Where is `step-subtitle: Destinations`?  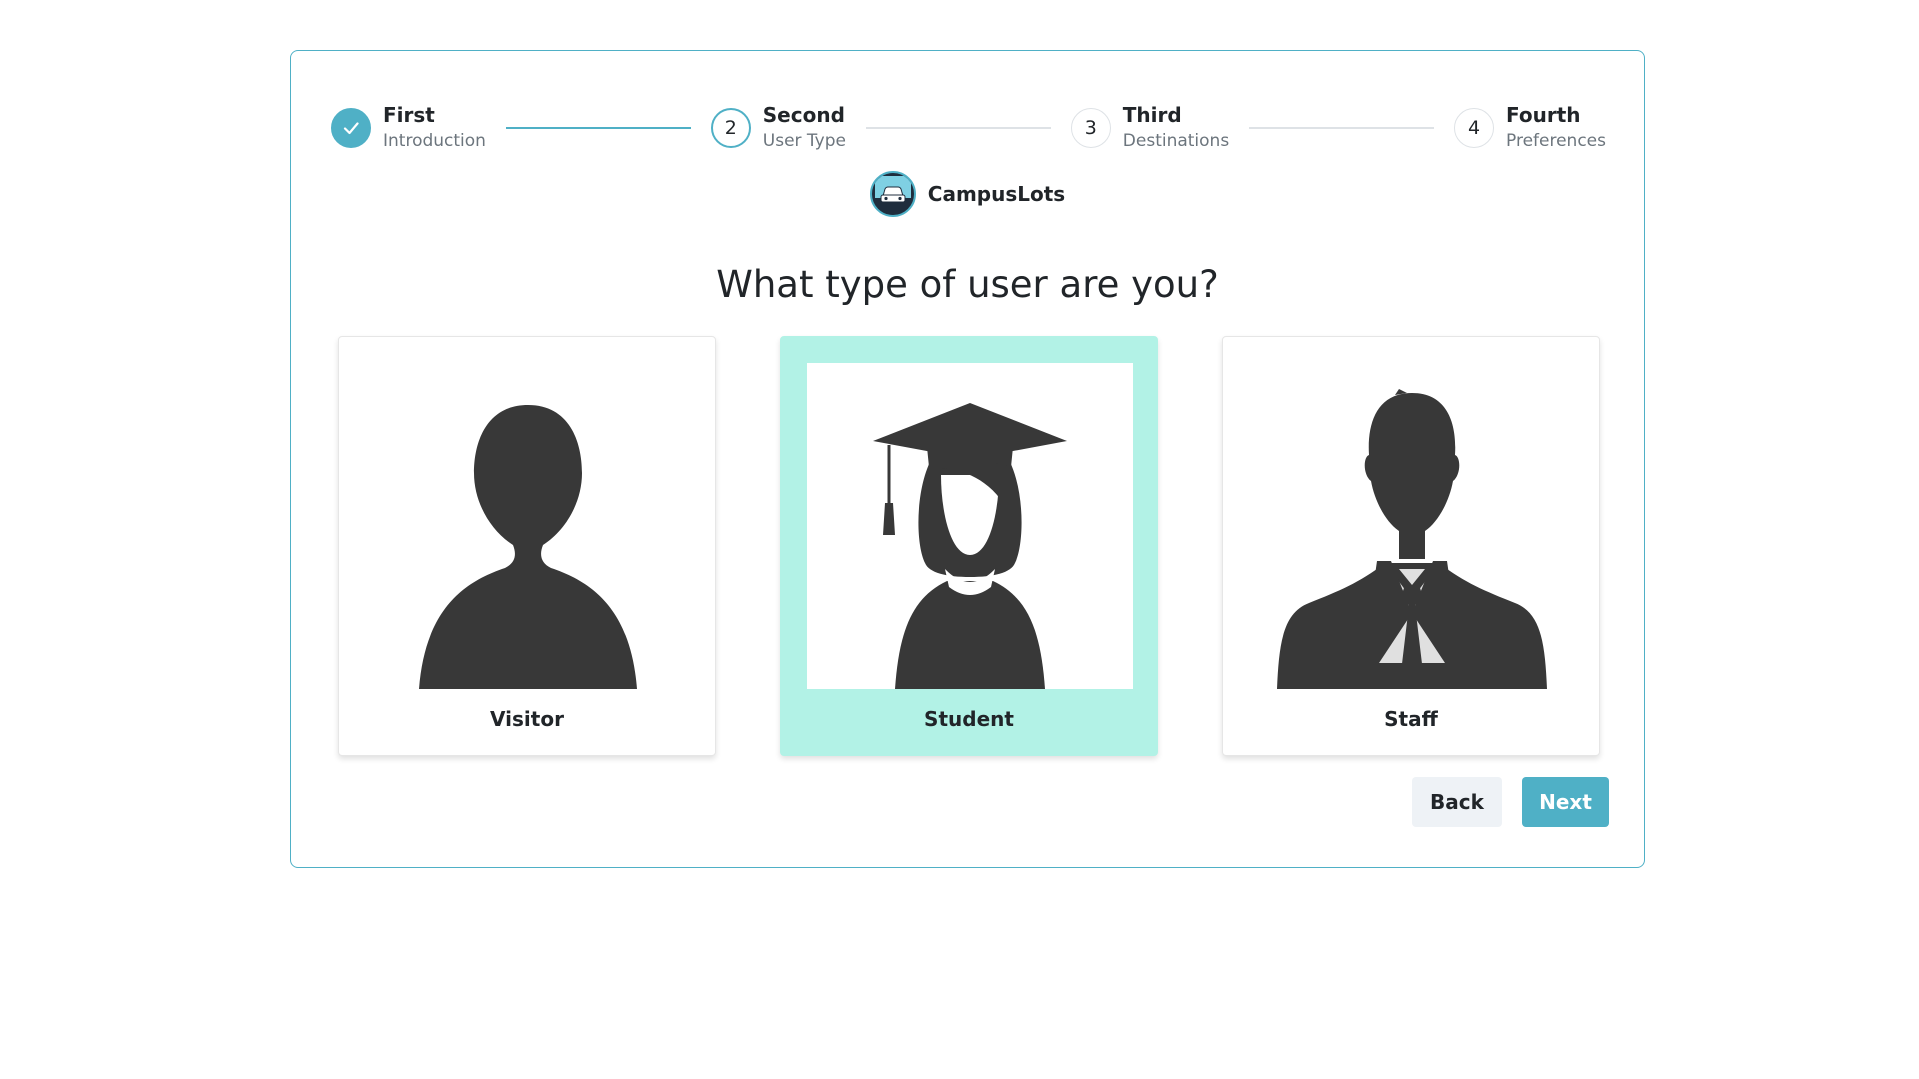 step-subtitle: Destinations is located at coordinates (1176, 141).